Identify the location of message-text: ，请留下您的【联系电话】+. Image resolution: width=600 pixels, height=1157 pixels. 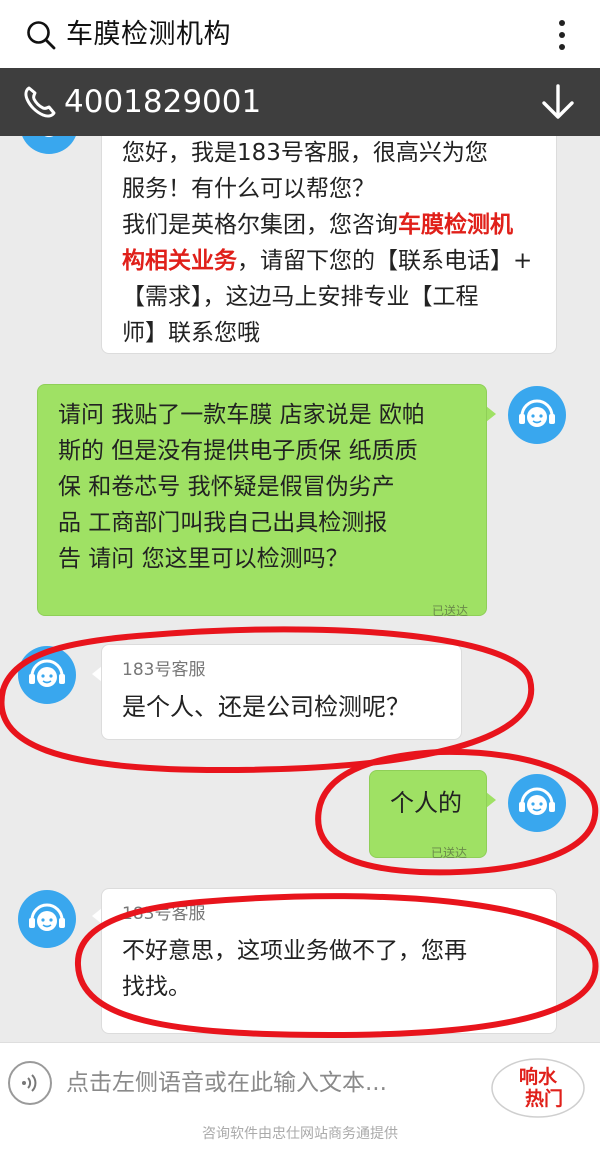
(385, 261).